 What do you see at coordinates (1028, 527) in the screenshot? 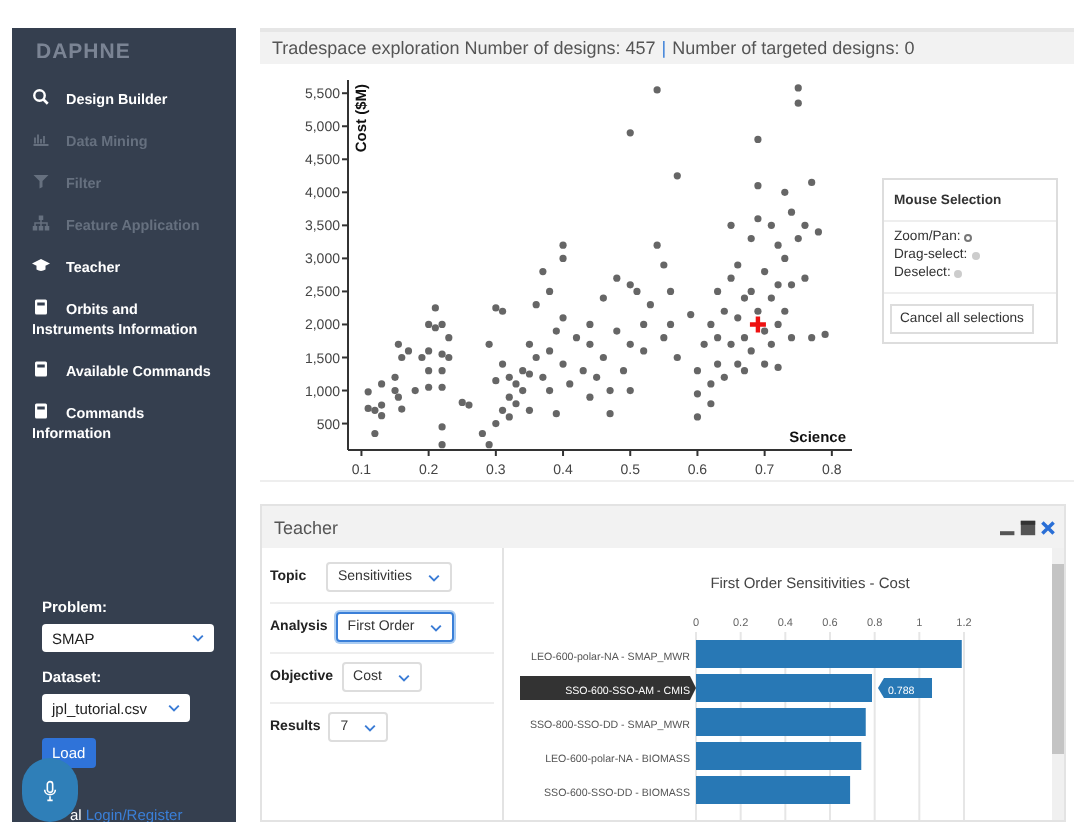
I see `maximize-icon` at bounding box center [1028, 527].